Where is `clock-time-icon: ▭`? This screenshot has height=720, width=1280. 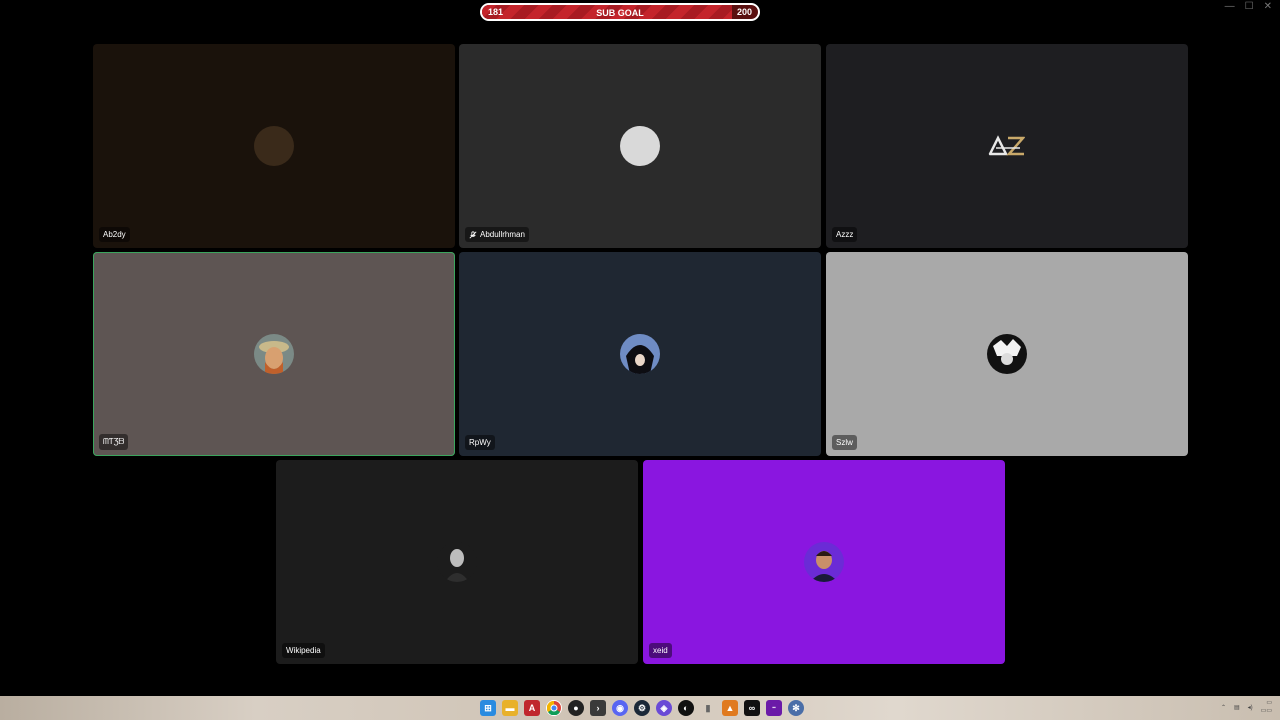
clock-time-icon: ▭ is located at coordinates (1269, 703).